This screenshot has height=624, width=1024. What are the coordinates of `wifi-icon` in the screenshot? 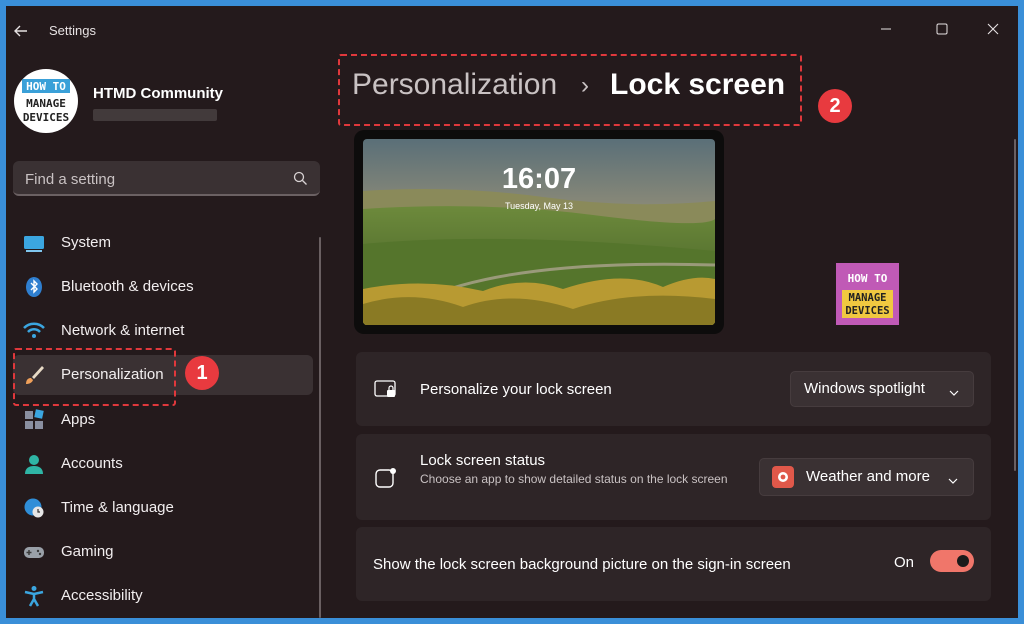 It's located at (34, 331).